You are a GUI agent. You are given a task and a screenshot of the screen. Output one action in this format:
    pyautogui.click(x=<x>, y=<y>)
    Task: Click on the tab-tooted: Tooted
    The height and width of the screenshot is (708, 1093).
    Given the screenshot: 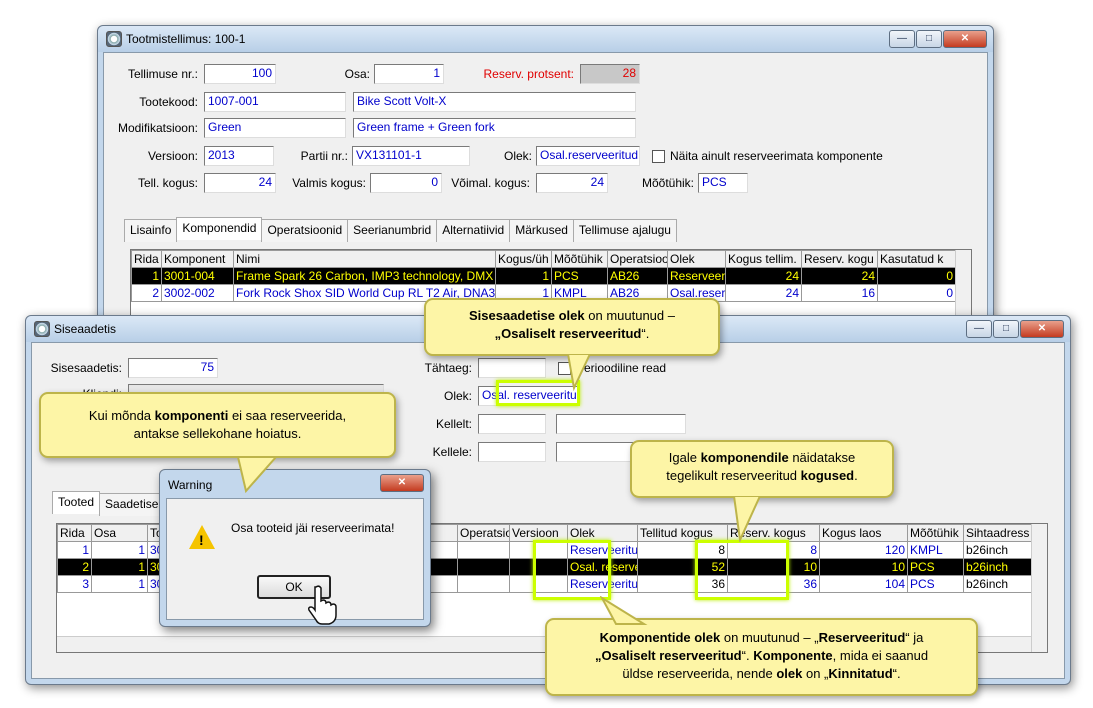 What is the action you would take?
    pyautogui.click(x=76, y=502)
    